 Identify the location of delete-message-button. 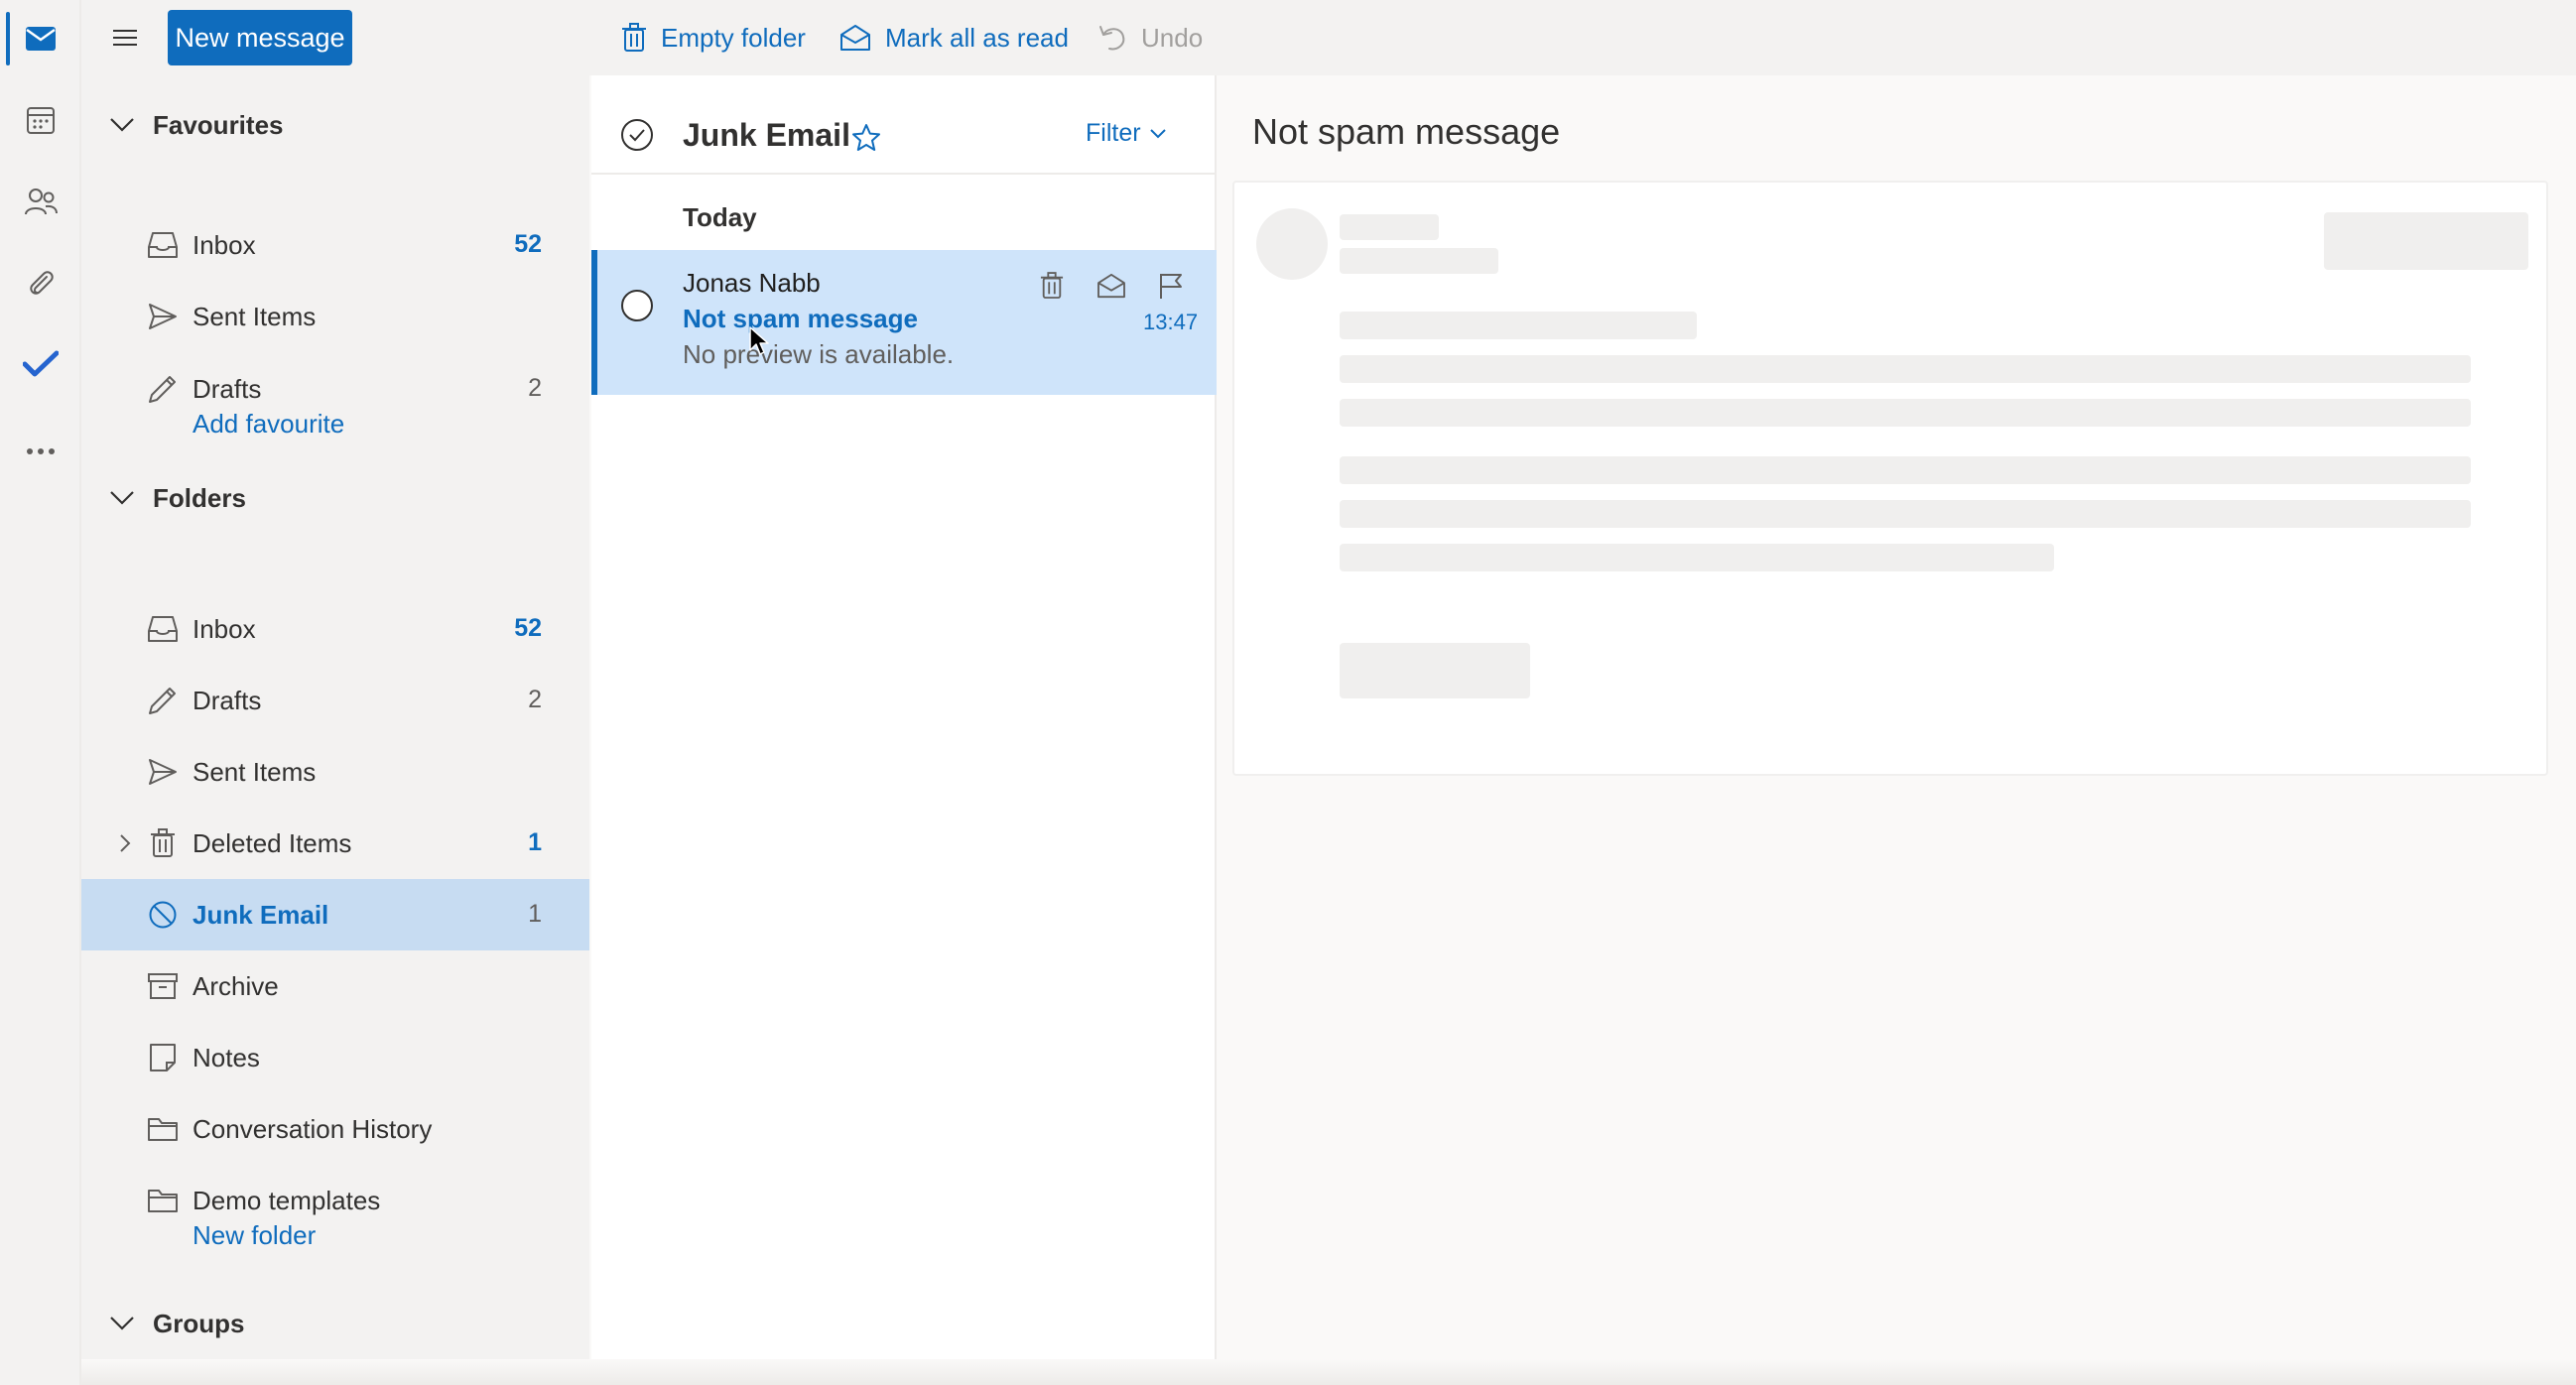
(1052, 286).